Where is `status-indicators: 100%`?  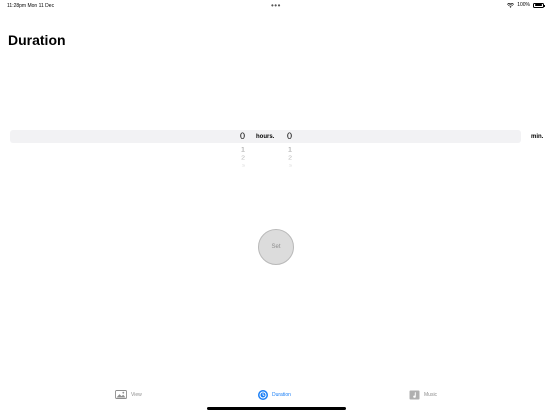
status-indicators: 100% is located at coordinates (526, 5).